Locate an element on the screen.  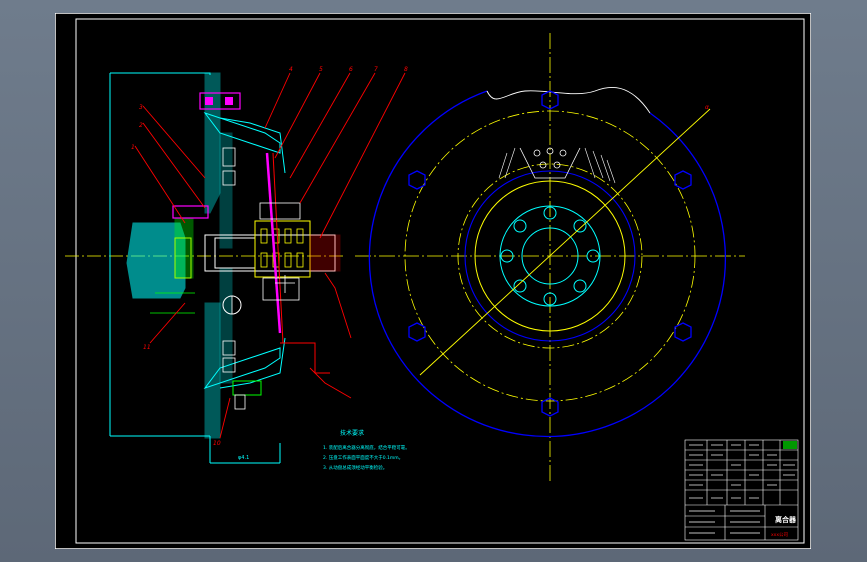
balloon-7: 7 is located at coordinates (376, 69).